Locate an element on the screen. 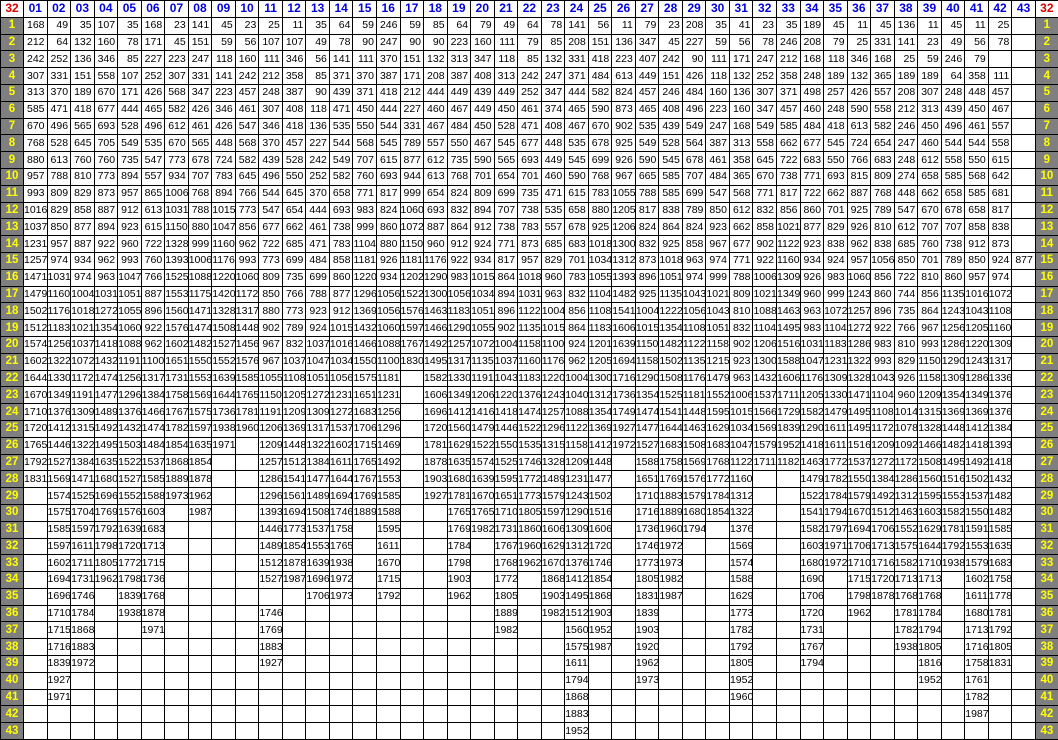 The image size is (1058, 740). column-header: 38 is located at coordinates (906, 9).